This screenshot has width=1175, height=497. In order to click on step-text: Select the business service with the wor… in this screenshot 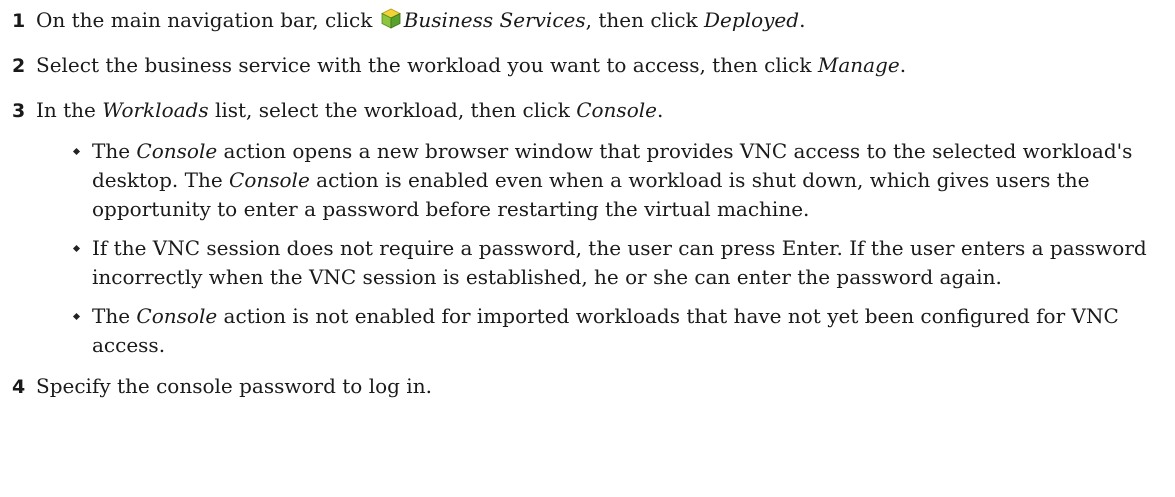, I will do `click(605, 65)`.